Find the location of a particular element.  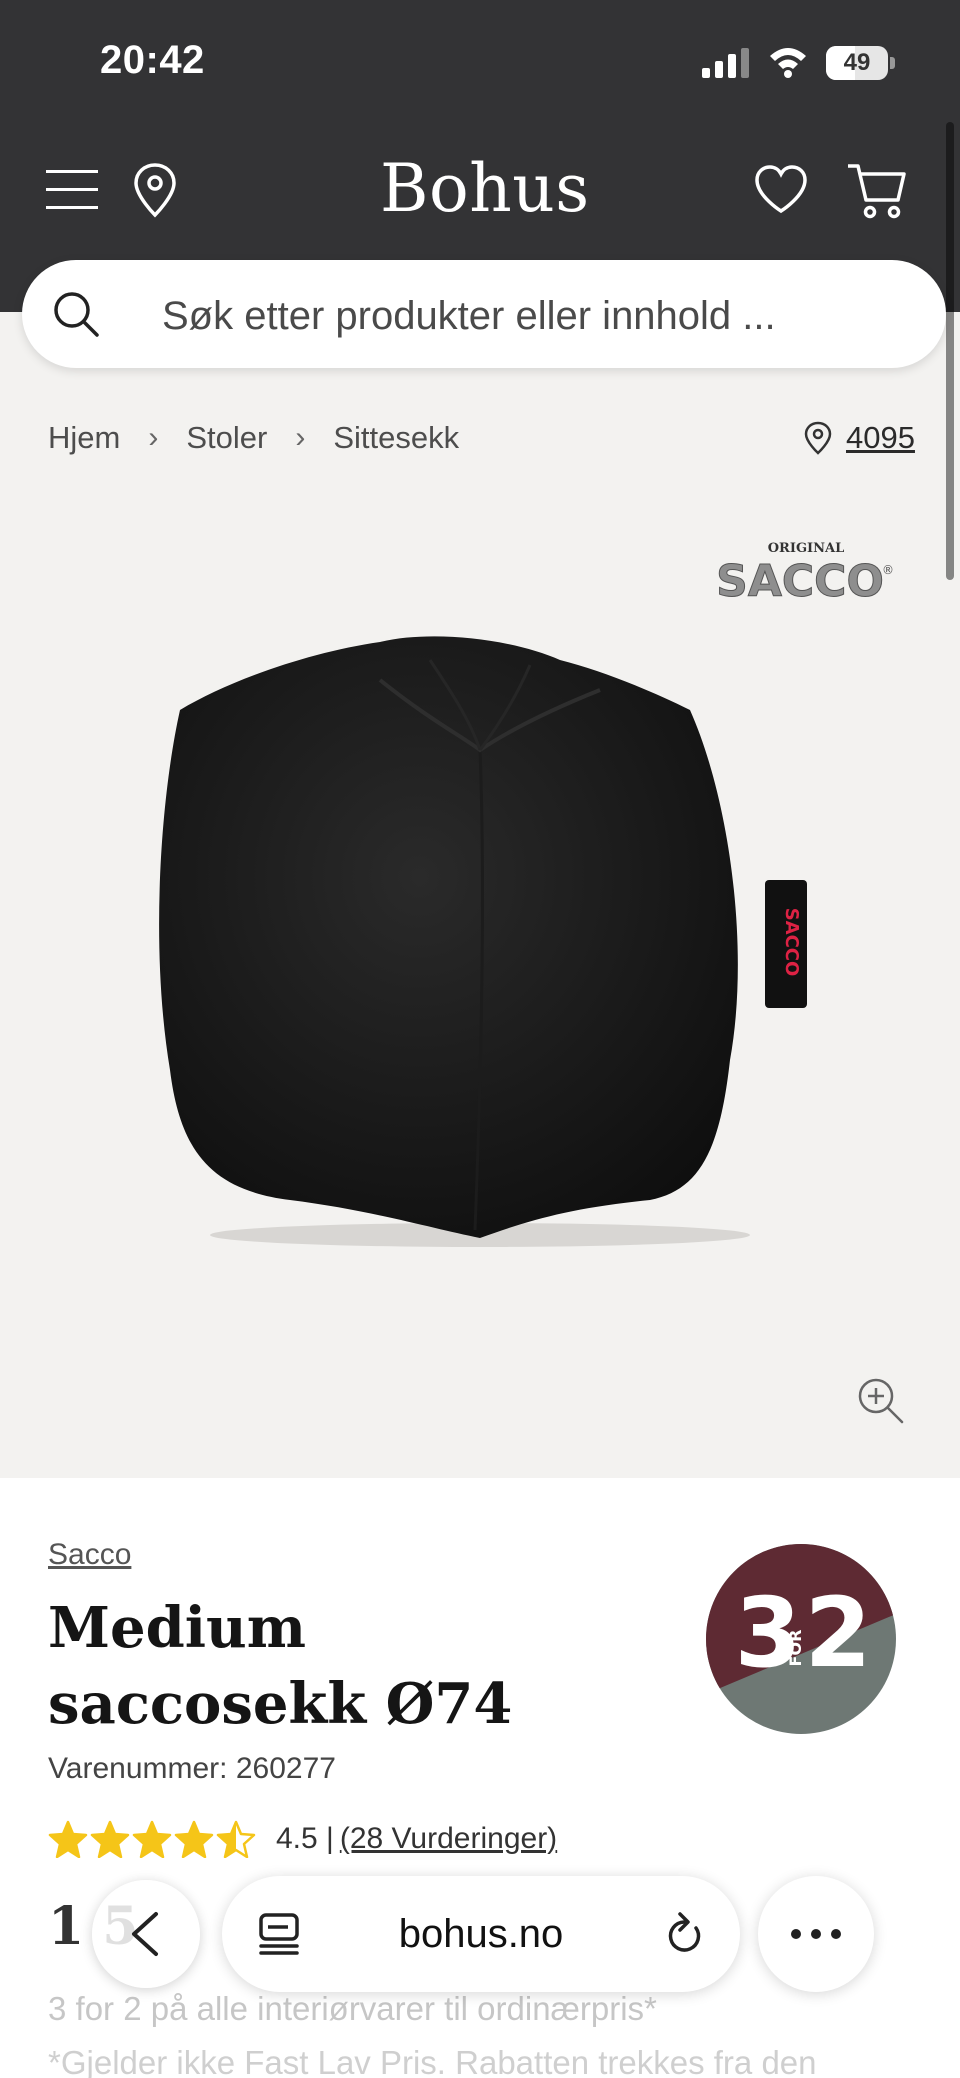

3-for-2-badge: 3 FOR 2 is located at coordinates (801, 1639).